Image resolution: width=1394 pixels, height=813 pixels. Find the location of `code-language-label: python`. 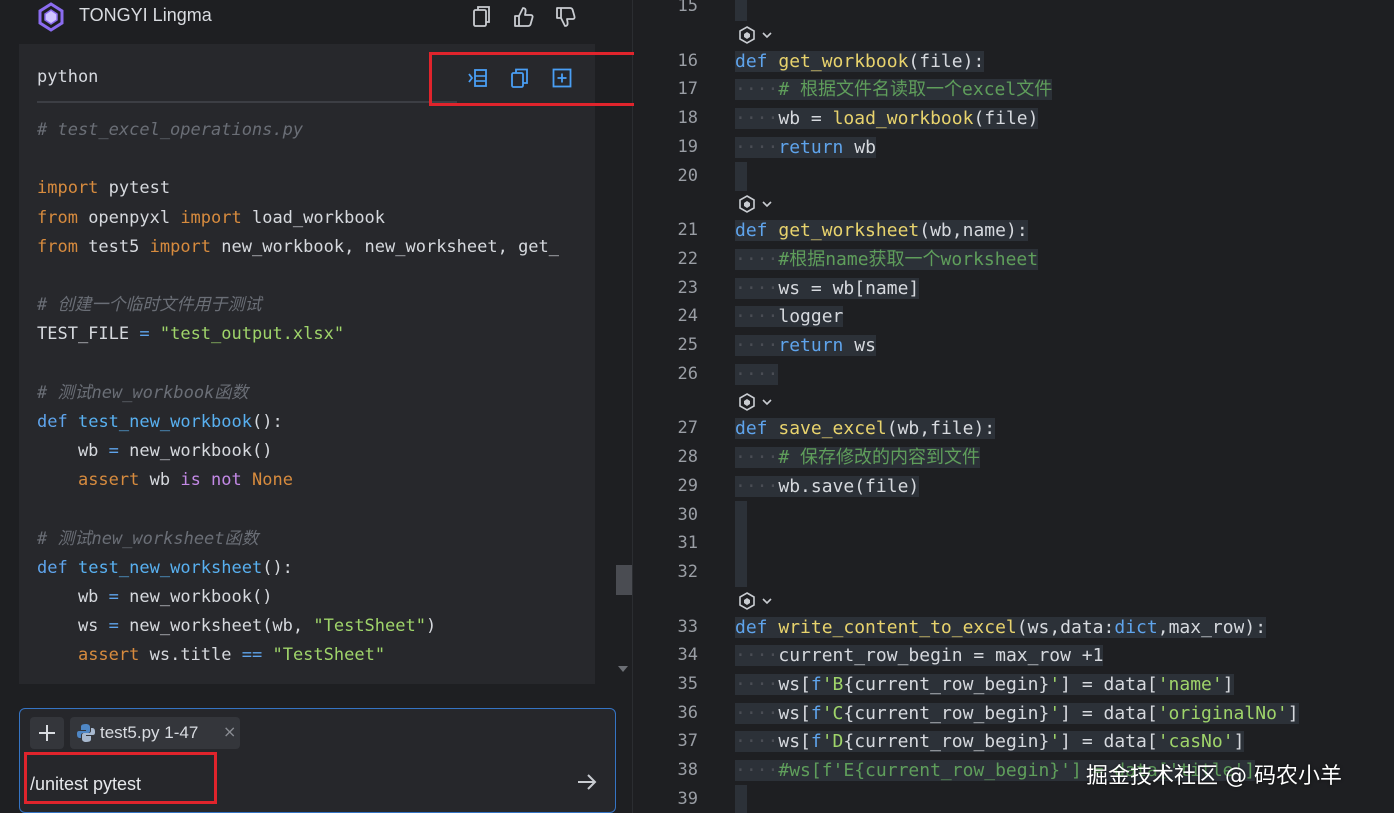

code-language-label: python is located at coordinates (68, 77).